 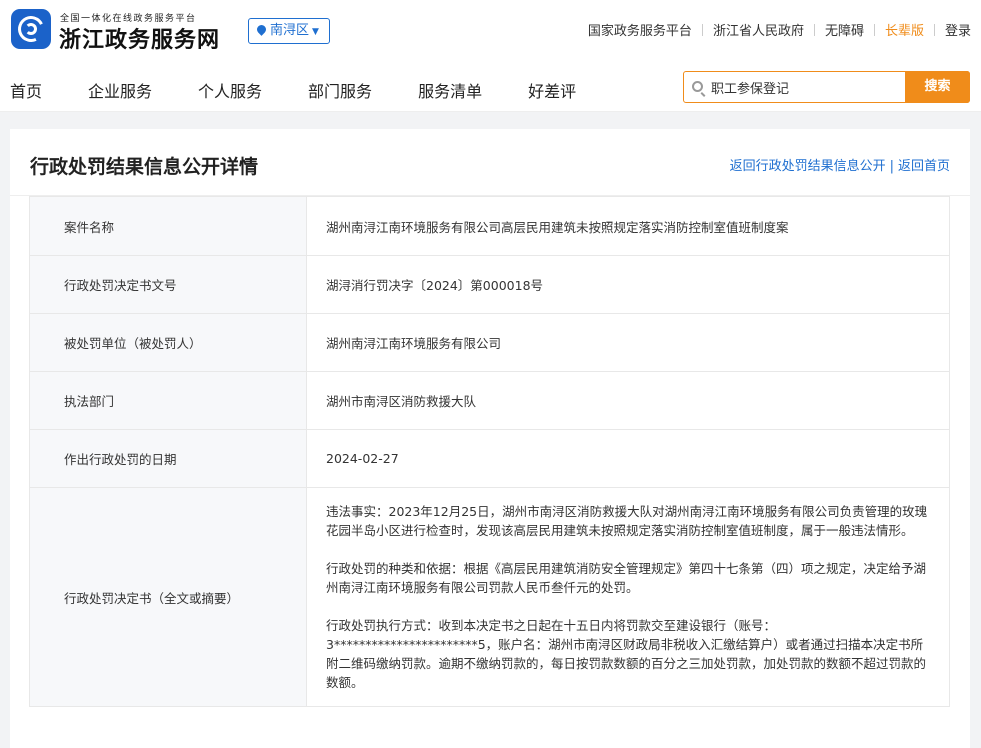 I want to click on region-selector: 南浔区 ▼, so click(x=289, y=31).